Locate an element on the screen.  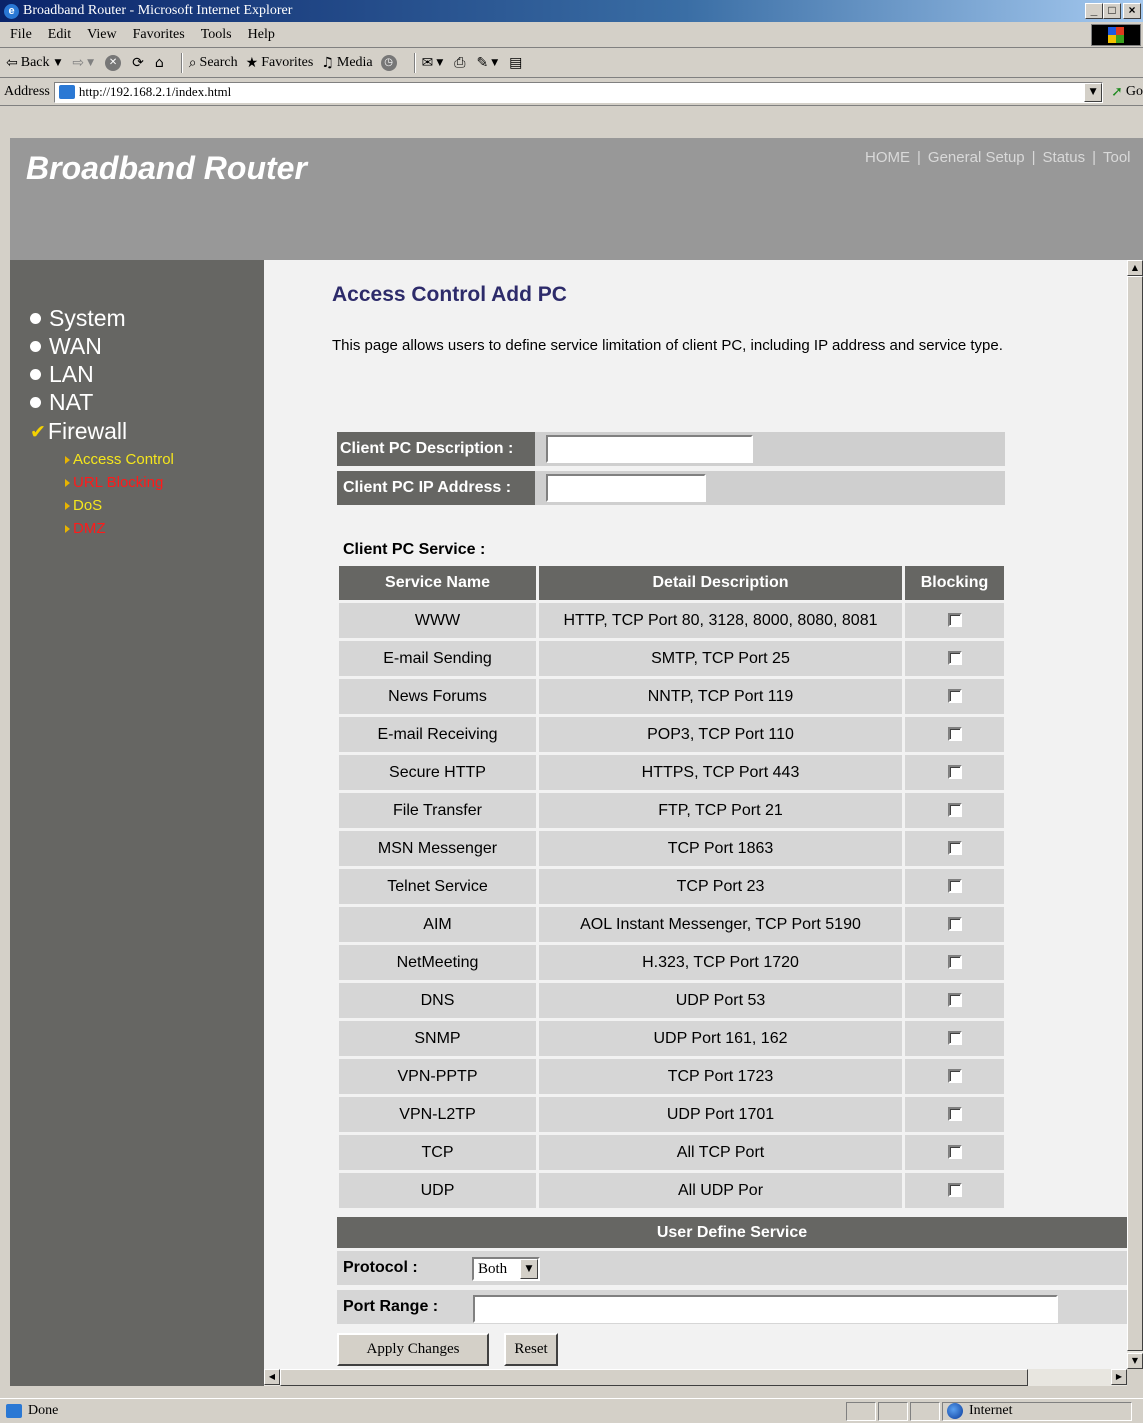
forward-button: ⇨ ▼ is located at coordinates (84, 63).